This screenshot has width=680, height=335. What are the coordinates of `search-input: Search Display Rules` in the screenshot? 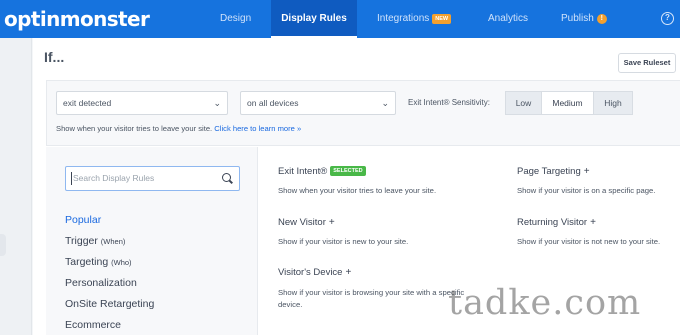 It's located at (152, 178).